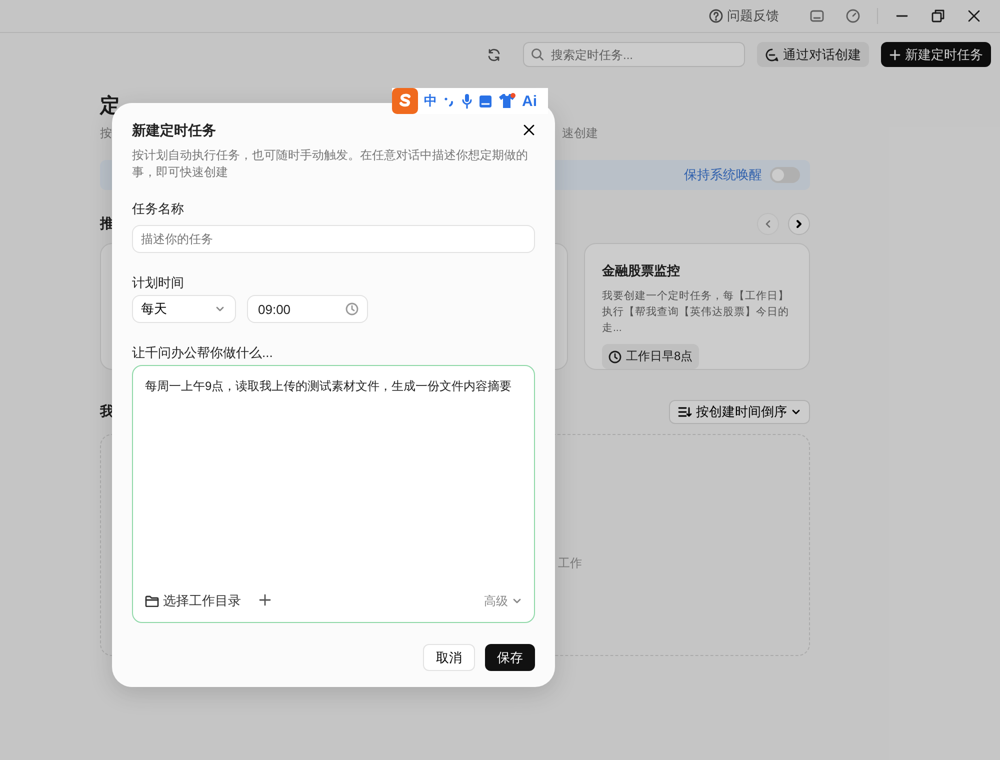 Image resolution: width=1000 pixels, height=760 pixels. What do you see at coordinates (685, 412) in the screenshot?
I see `sort-icon` at bounding box center [685, 412].